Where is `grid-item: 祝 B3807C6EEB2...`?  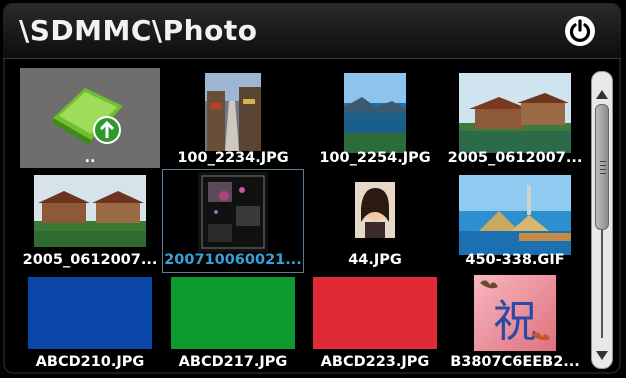
grid-item: 祝 B3807C6EEB2... is located at coordinates (515, 323).